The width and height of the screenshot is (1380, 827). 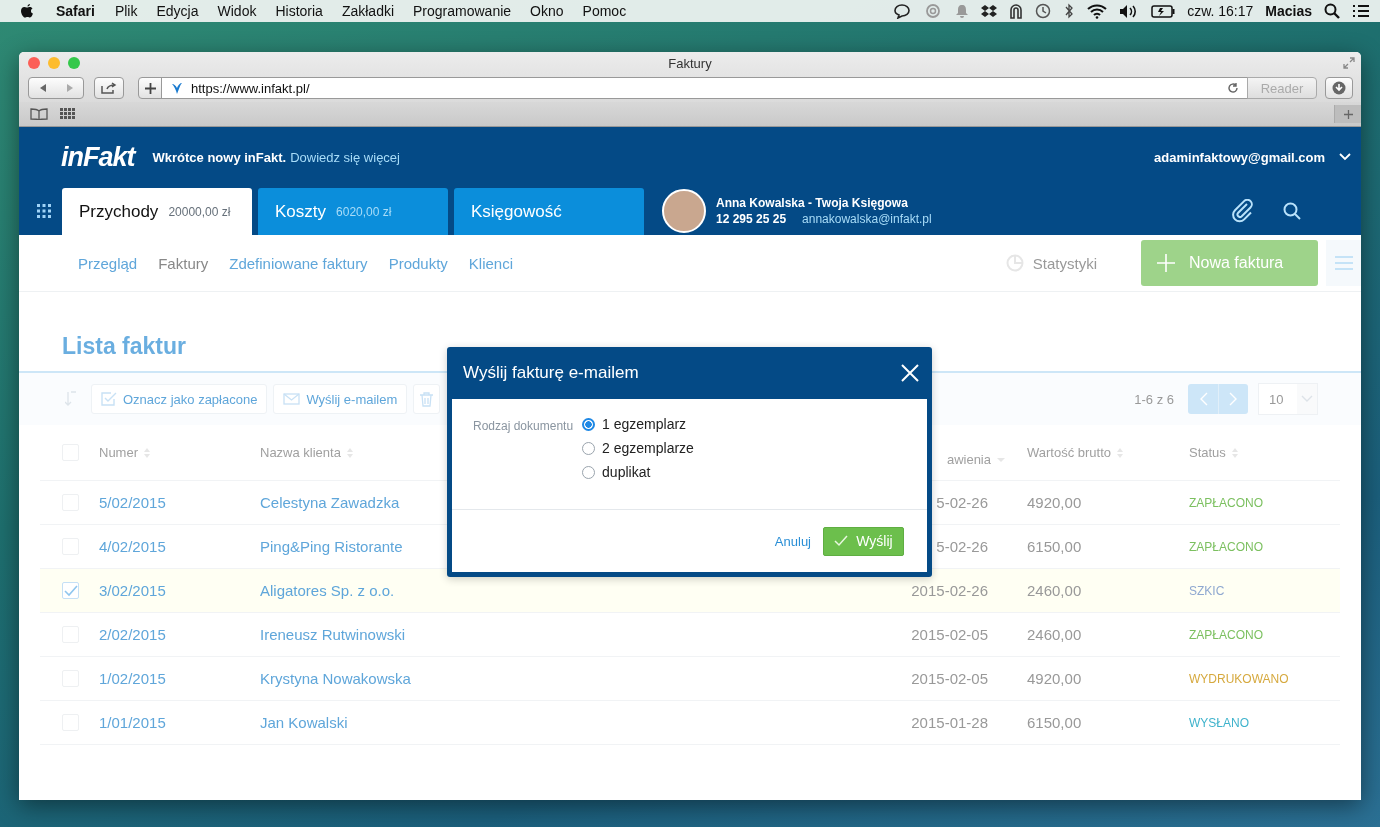 I want to click on column-header: awienia, so click(x=968, y=459).